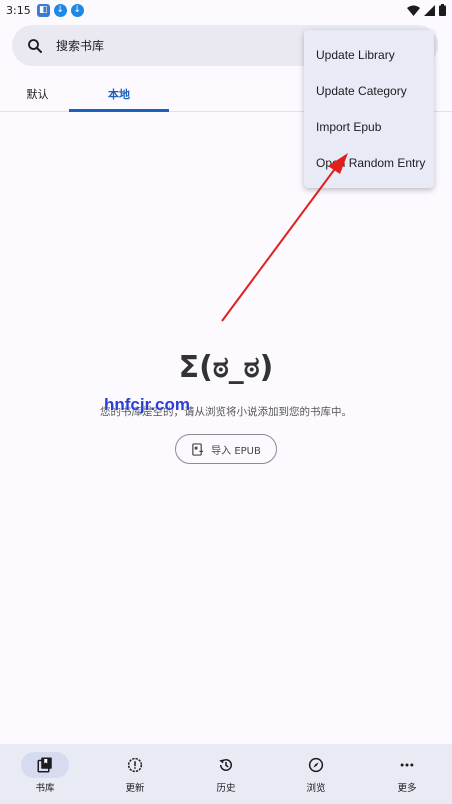 This screenshot has height=804, width=452. I want to click on tab-default: 默认, so click(37, 94).